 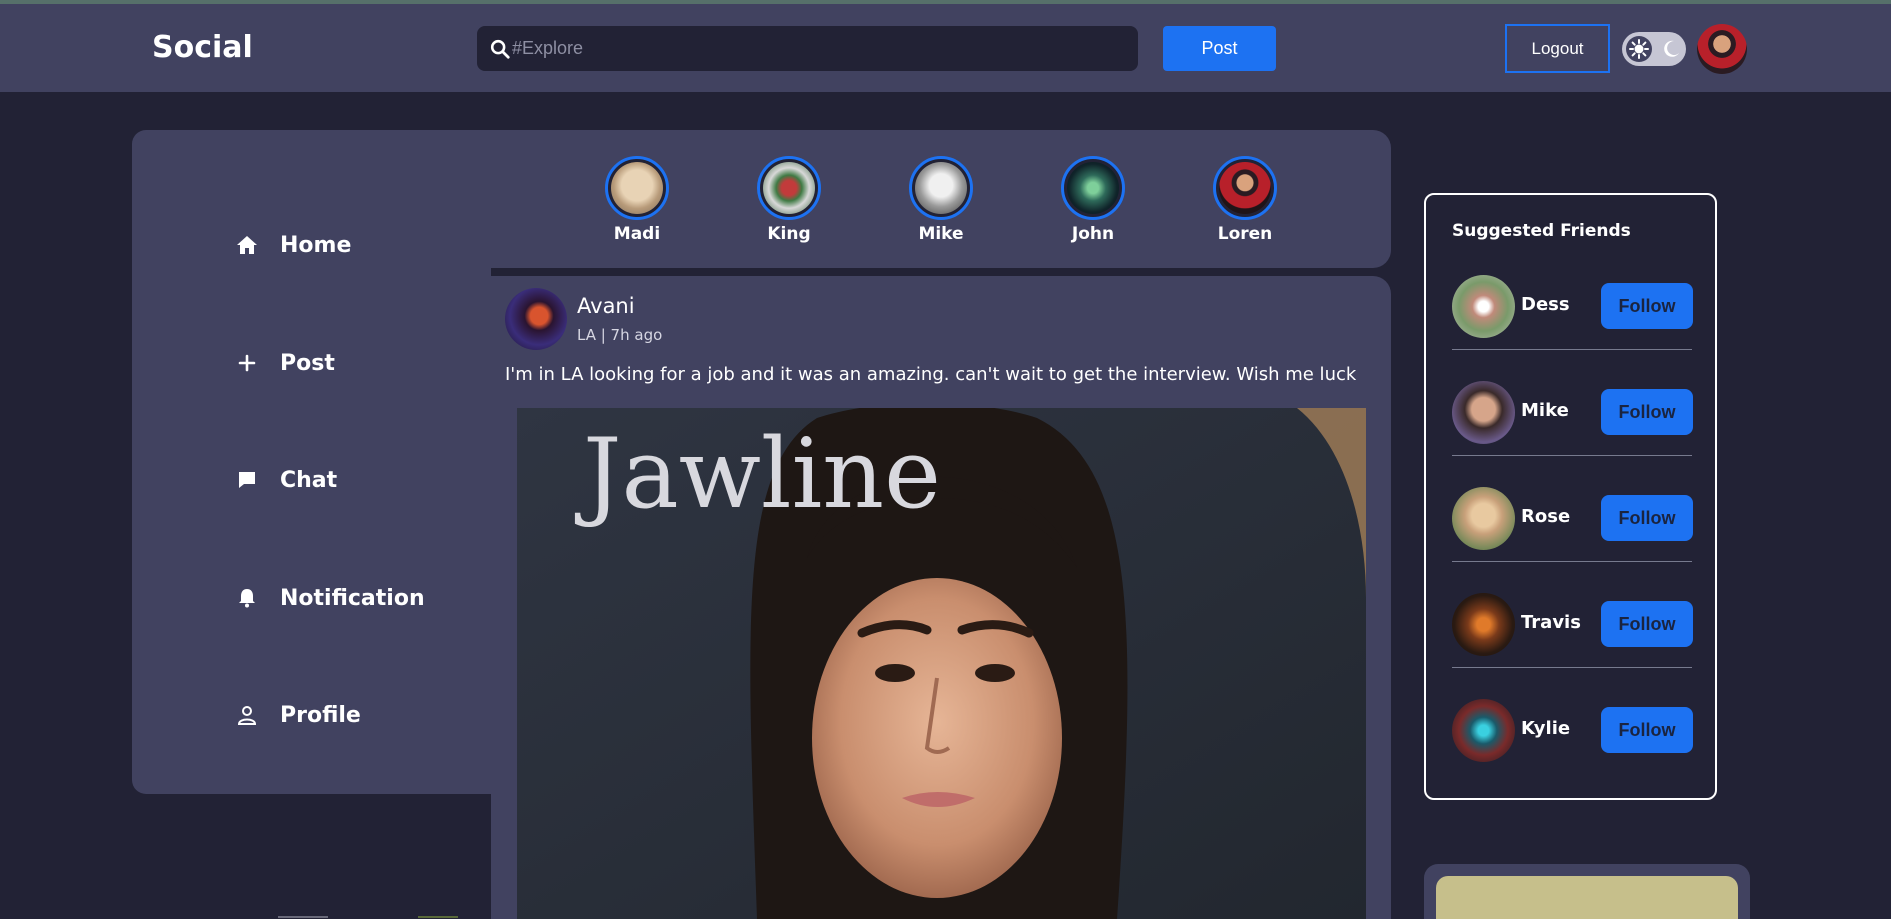 I want to click on logout-button: Logout, so click(x=1557, y=48).